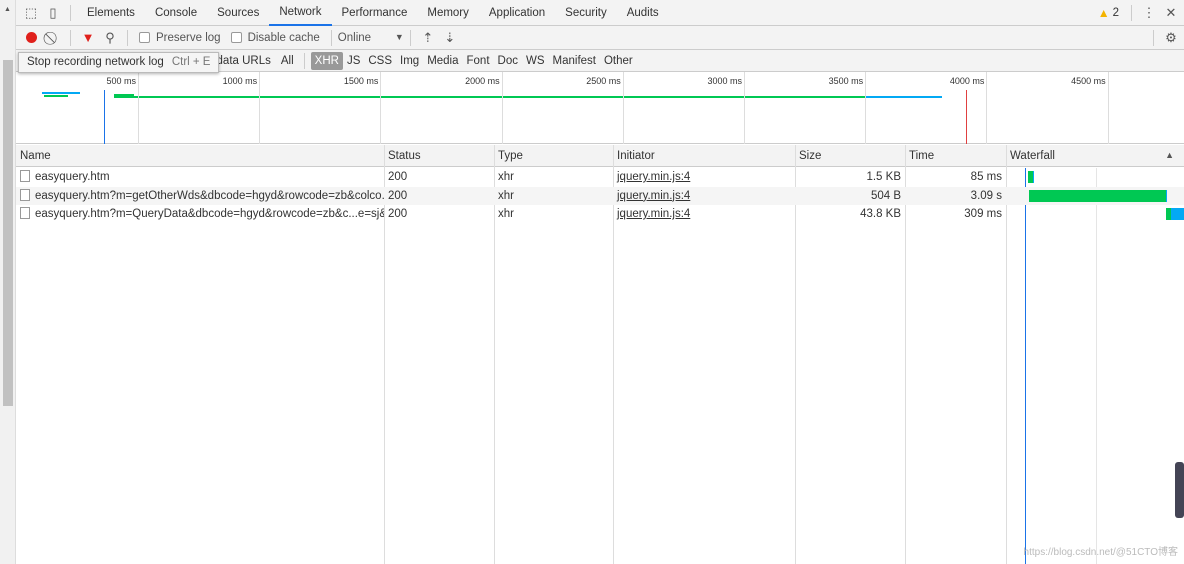 This screenshot has height=564, width=1184. What do you see at coordinates (176, 13) in the screenshot?
I see `tab-console: Console` at bounding box center [176, 13].